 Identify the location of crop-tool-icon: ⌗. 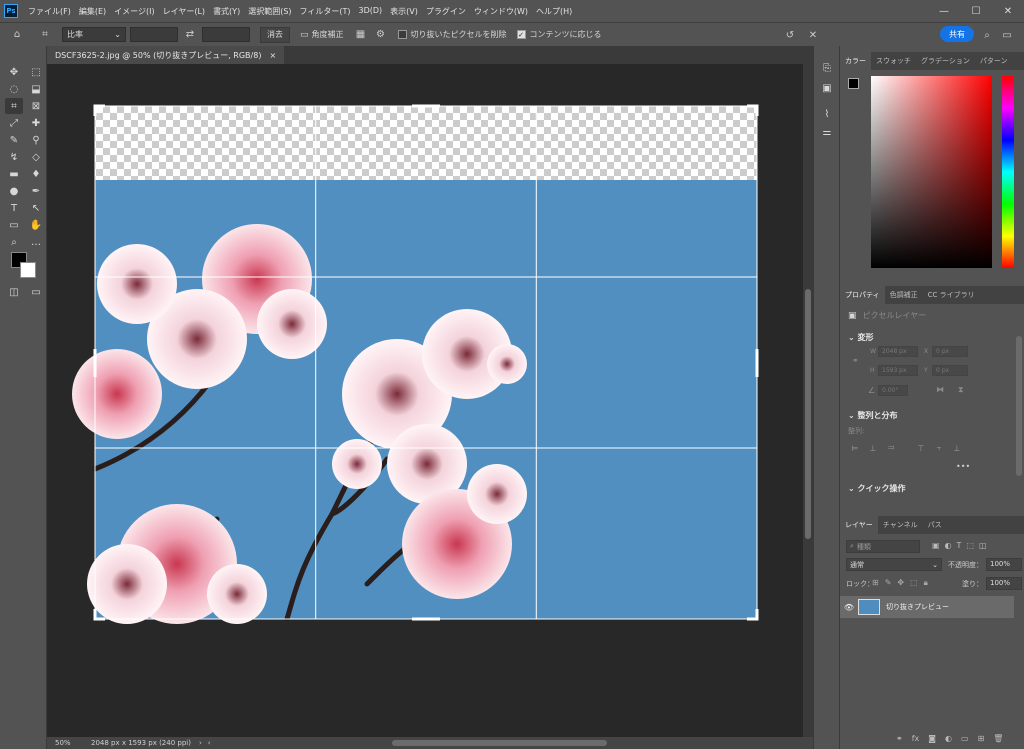
(14, 106).